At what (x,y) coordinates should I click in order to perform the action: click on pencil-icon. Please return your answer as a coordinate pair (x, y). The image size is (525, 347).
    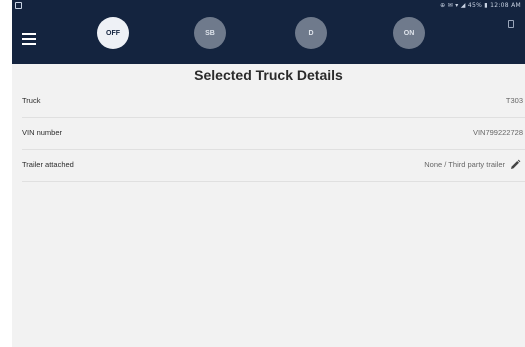
    Looking at the image, I should click on (515, 164).